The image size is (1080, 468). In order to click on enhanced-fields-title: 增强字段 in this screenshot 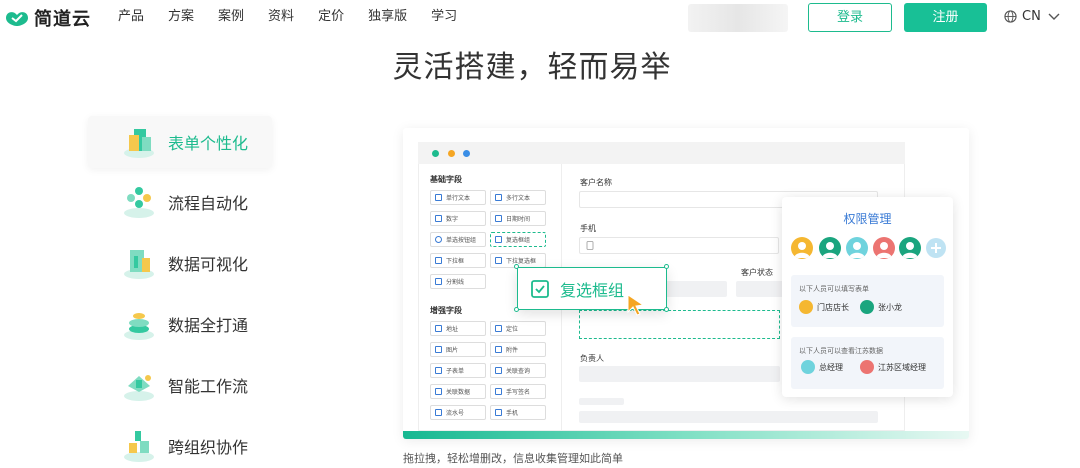, I will do `click(446, 310)`.